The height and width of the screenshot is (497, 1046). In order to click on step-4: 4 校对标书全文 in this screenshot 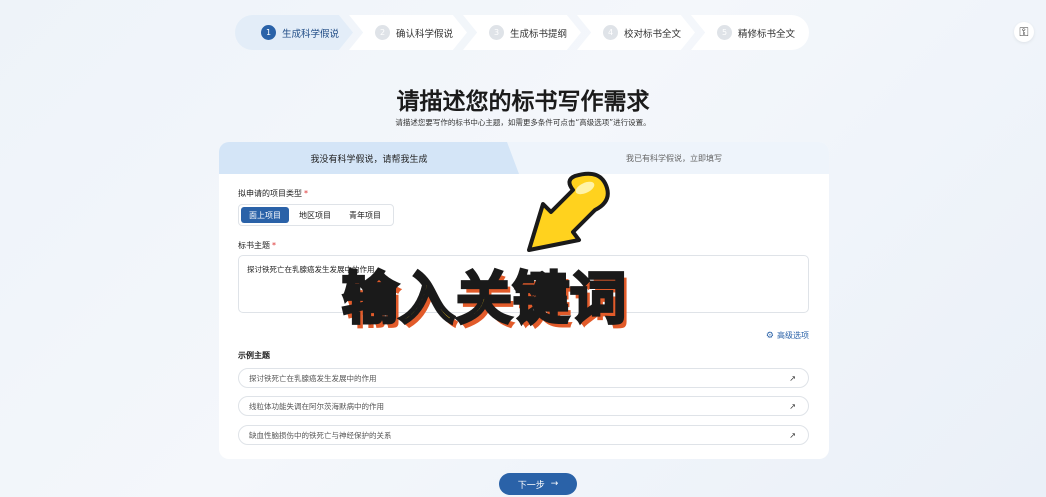, I will do `click(636, 32)`.